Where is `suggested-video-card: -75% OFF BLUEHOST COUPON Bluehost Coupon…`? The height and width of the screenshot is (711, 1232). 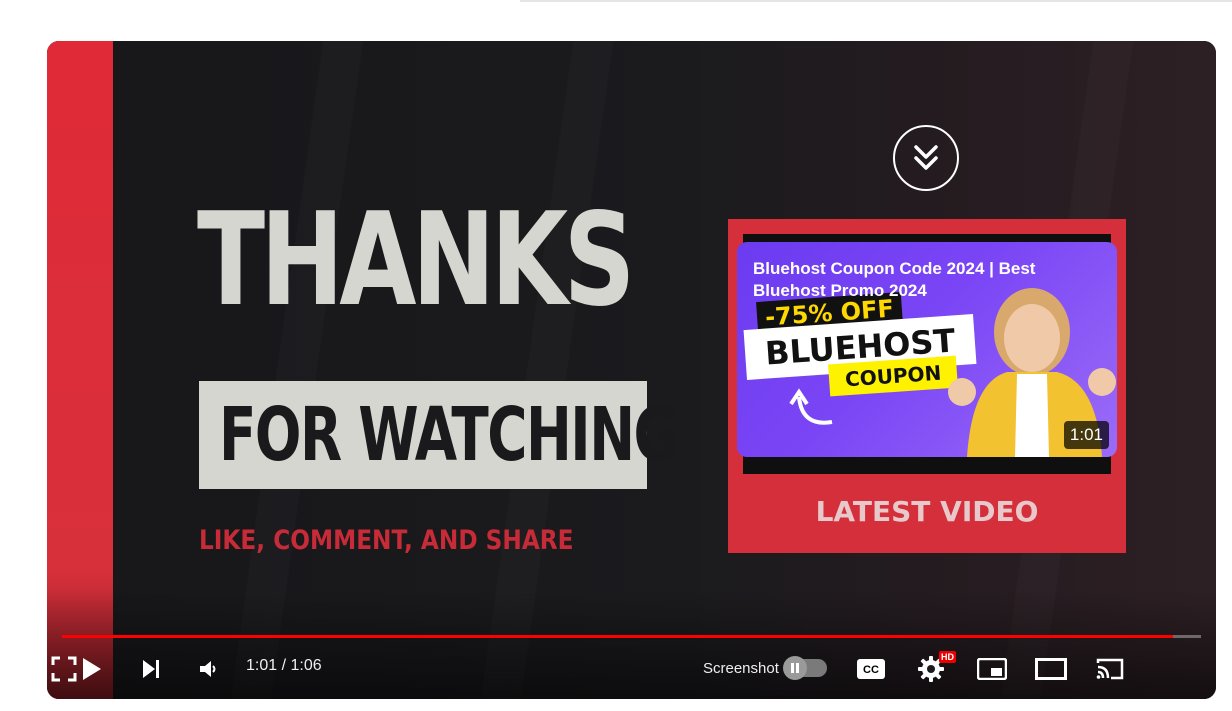
suggested-video-card: -75% OFF BLUEHOST COUPON Bluehost Coupon… is located at coordinates (927, 349).